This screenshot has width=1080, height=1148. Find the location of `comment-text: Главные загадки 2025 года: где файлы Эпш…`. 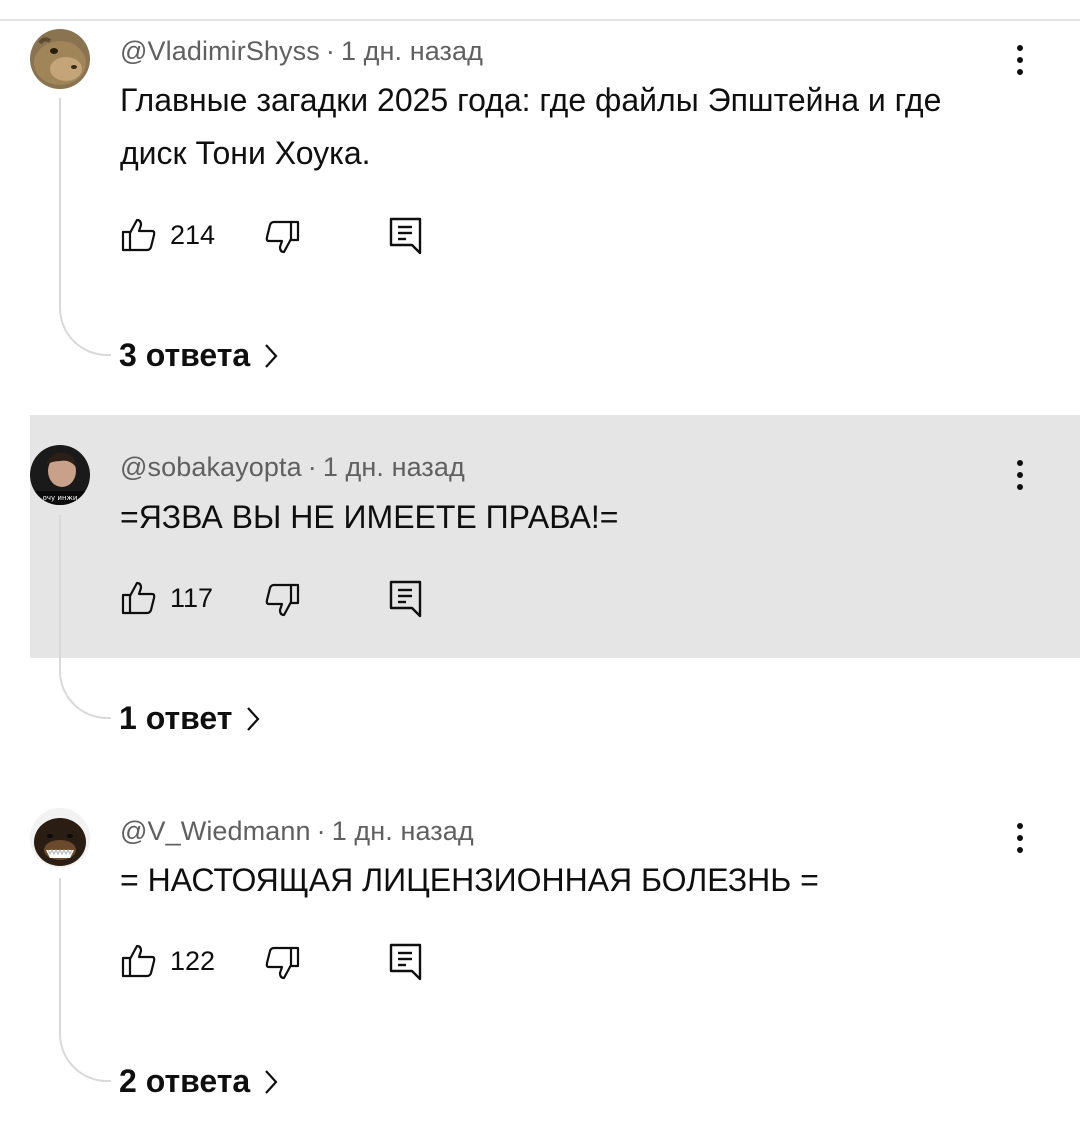

comment-text: Главные загадки 2025 года: где файлы Эпш… is located at coordinates (531, 126).